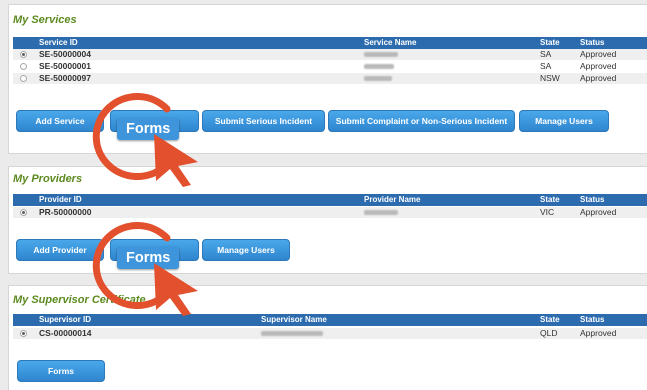 The height and width of the screenshot is (390, 647). What do you see at coordinates (330, 66) in the screenshot?
I see `table-row: SE-50000001 SA Approved` at bounding box center [330, 66].